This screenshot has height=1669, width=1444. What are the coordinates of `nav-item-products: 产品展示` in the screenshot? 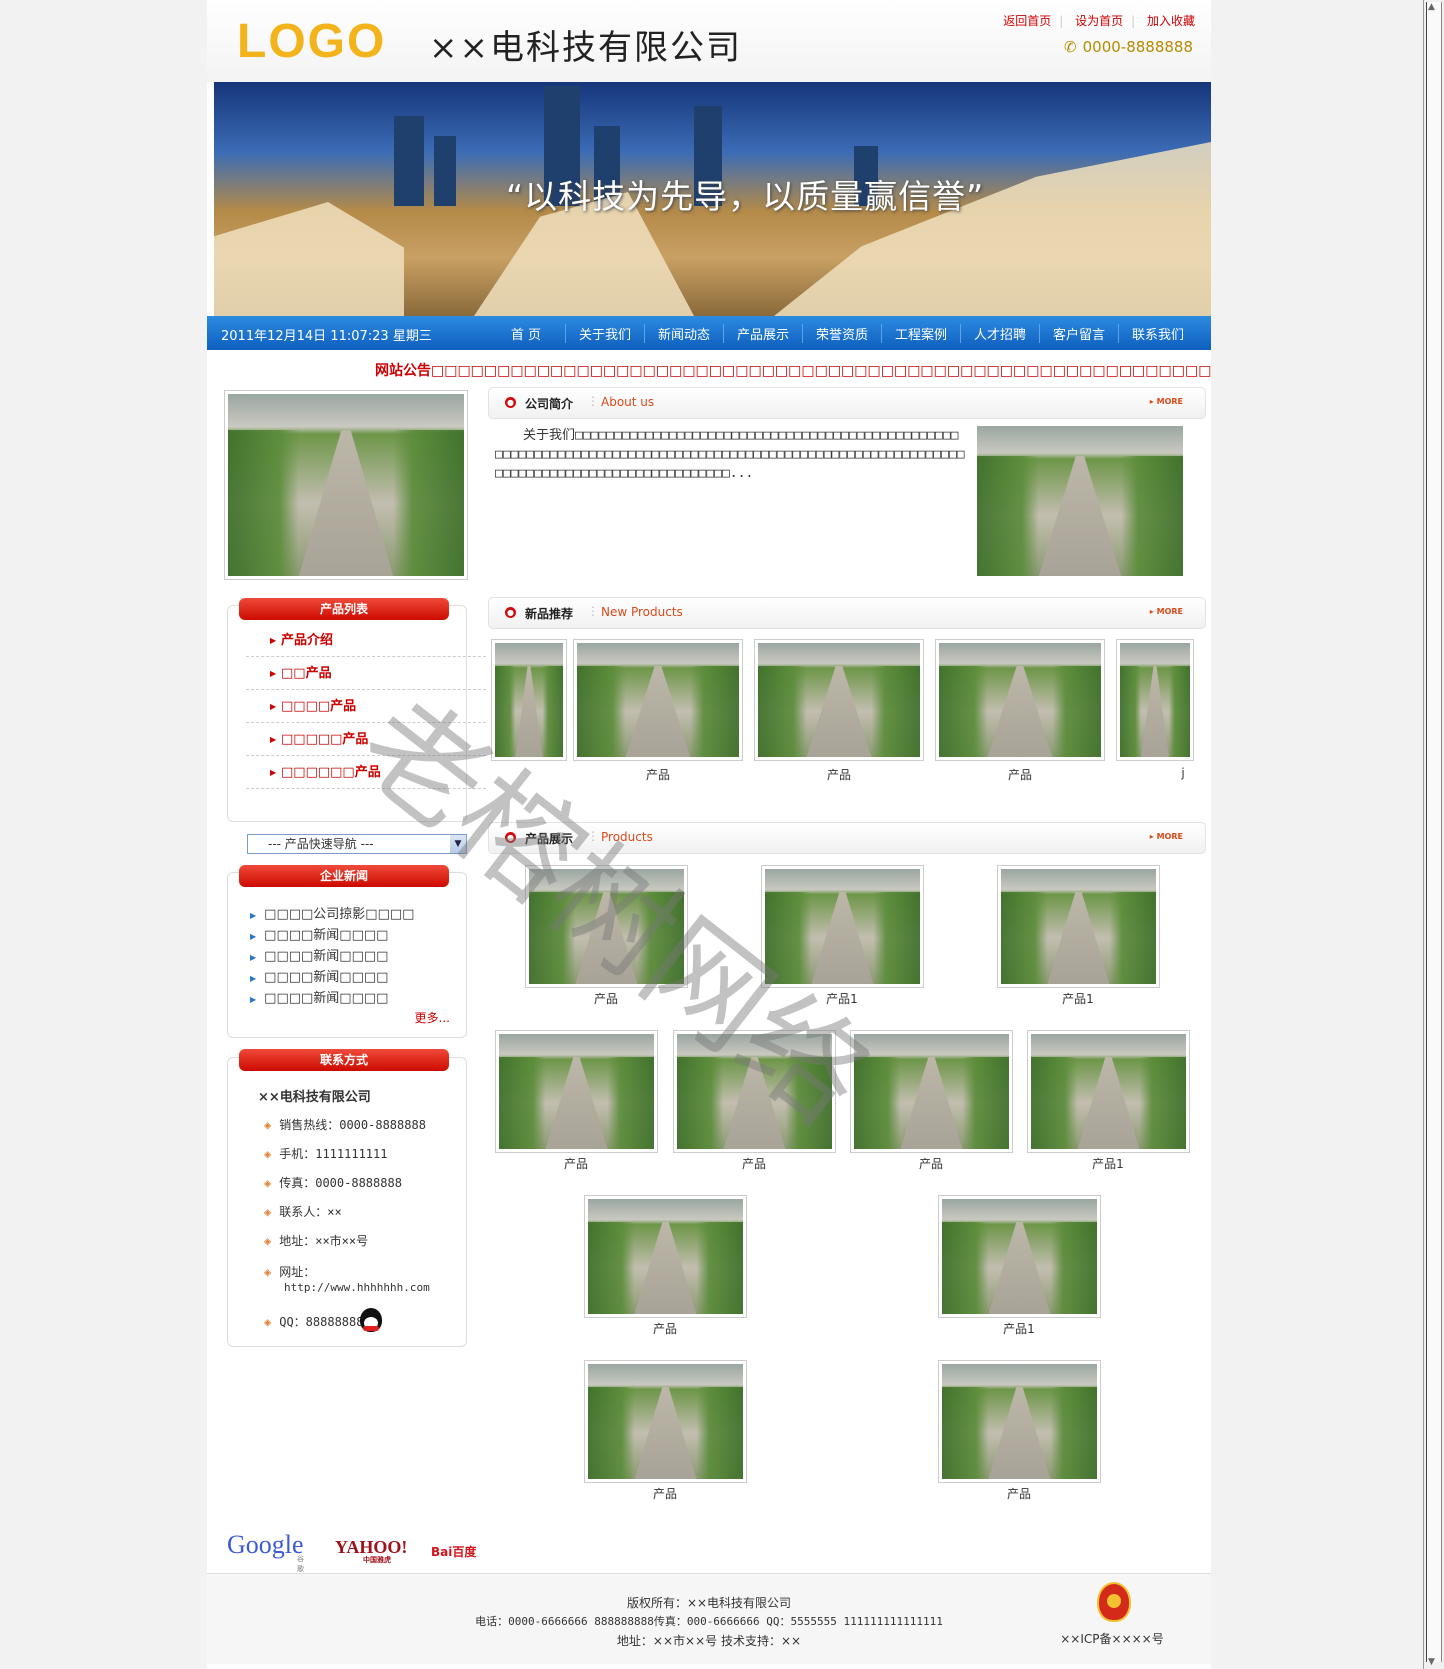 It's located at (763, 333).